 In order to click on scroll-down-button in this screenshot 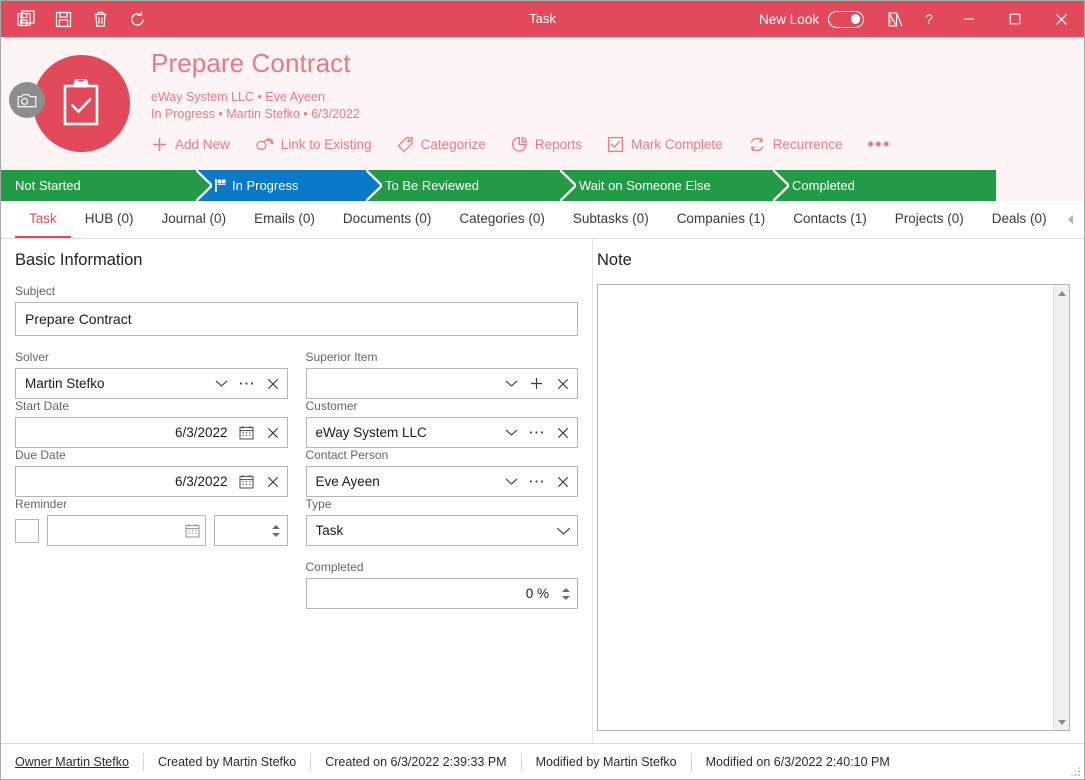, I will do `click(1061, 722)`.